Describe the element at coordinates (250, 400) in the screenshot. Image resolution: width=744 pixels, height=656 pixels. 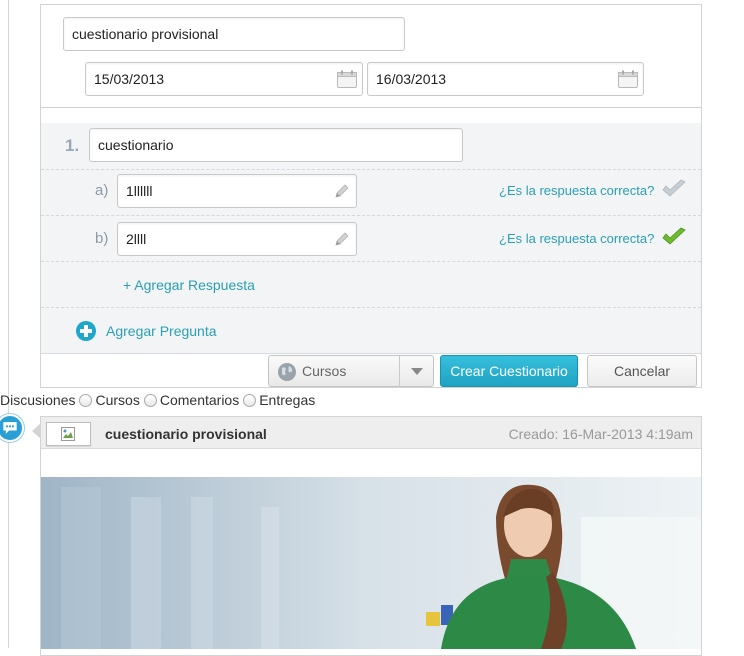
I see `radio-entregas` at that location.